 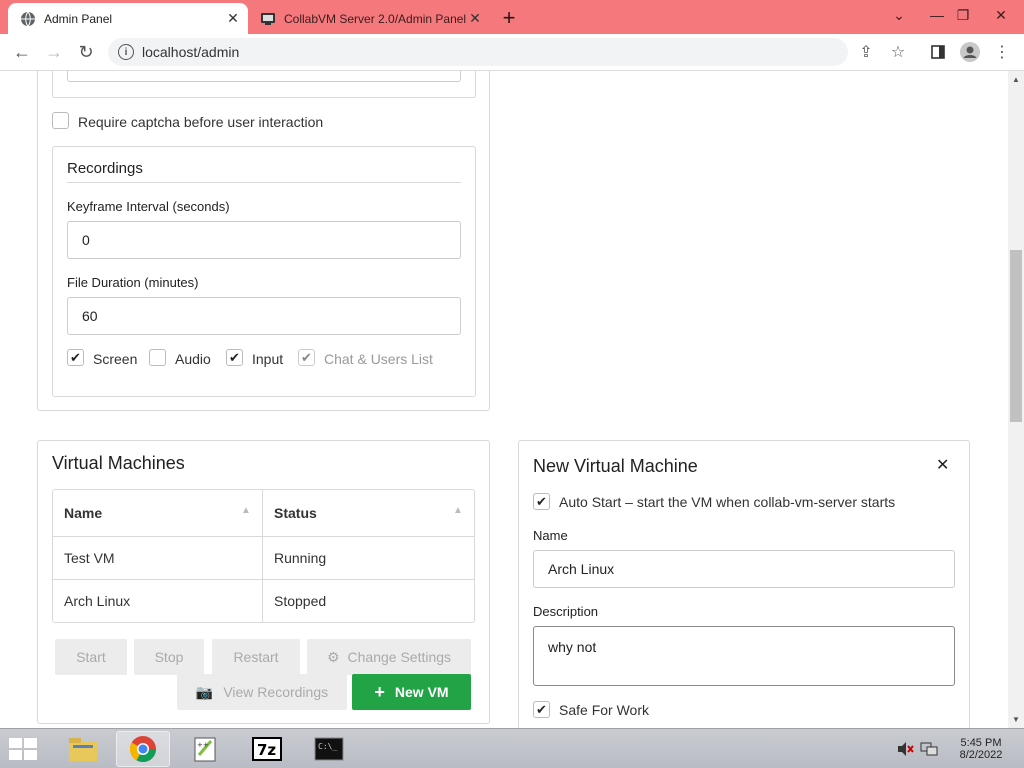 What do you see at coordinates (126, 52) in the screenshot?
I see `site-info-icon: i` at bounding box center [126, 52].